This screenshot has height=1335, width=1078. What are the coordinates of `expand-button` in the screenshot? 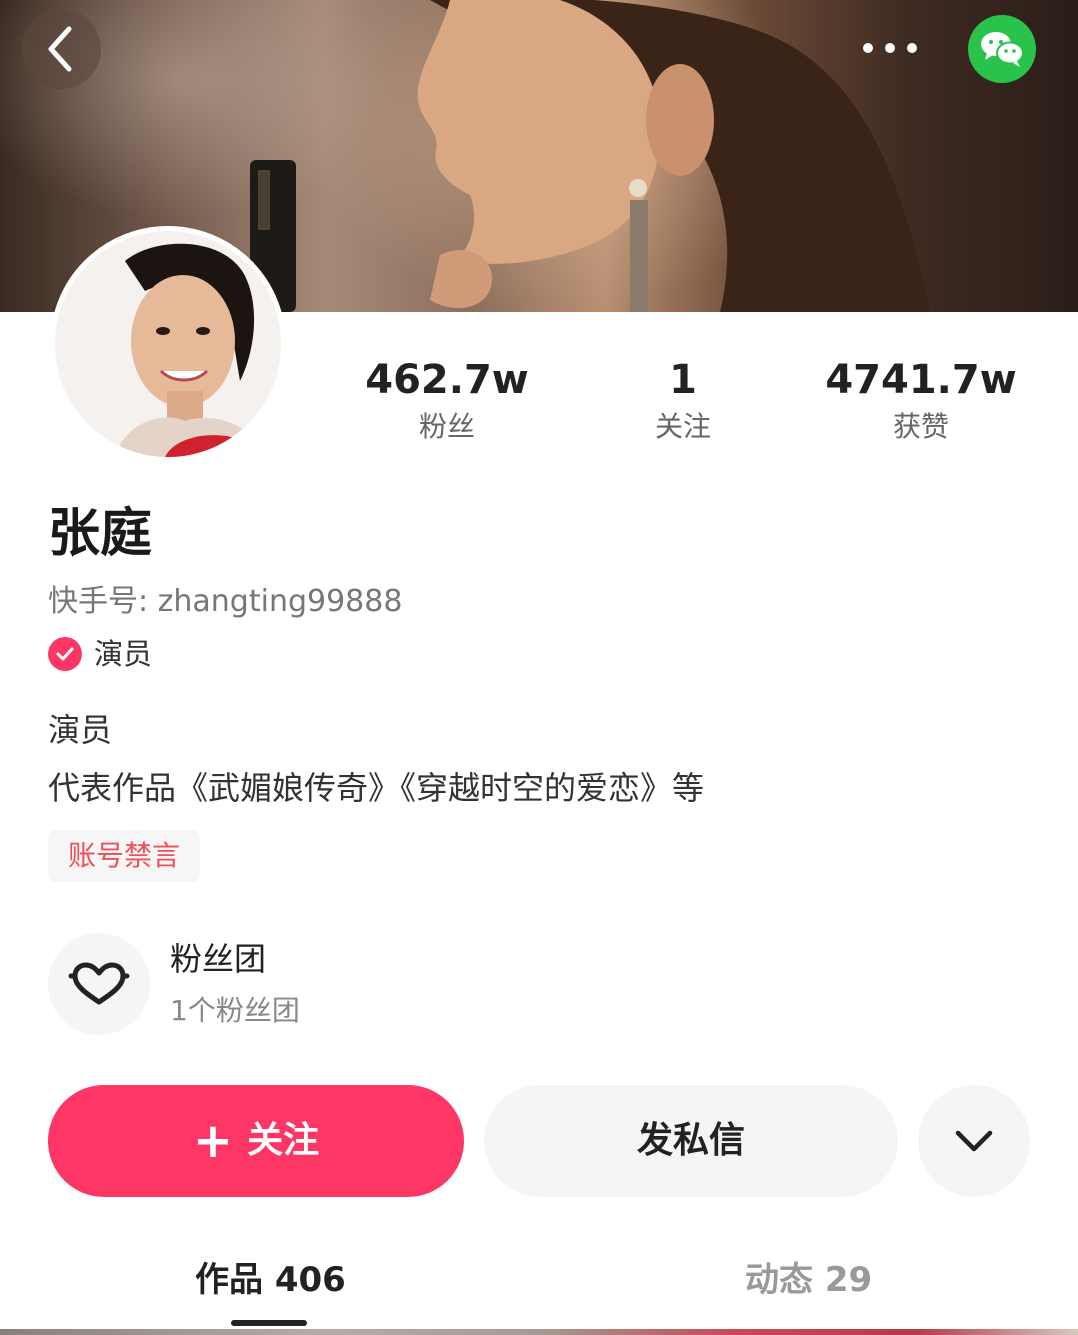 It's located at (974, 1141).